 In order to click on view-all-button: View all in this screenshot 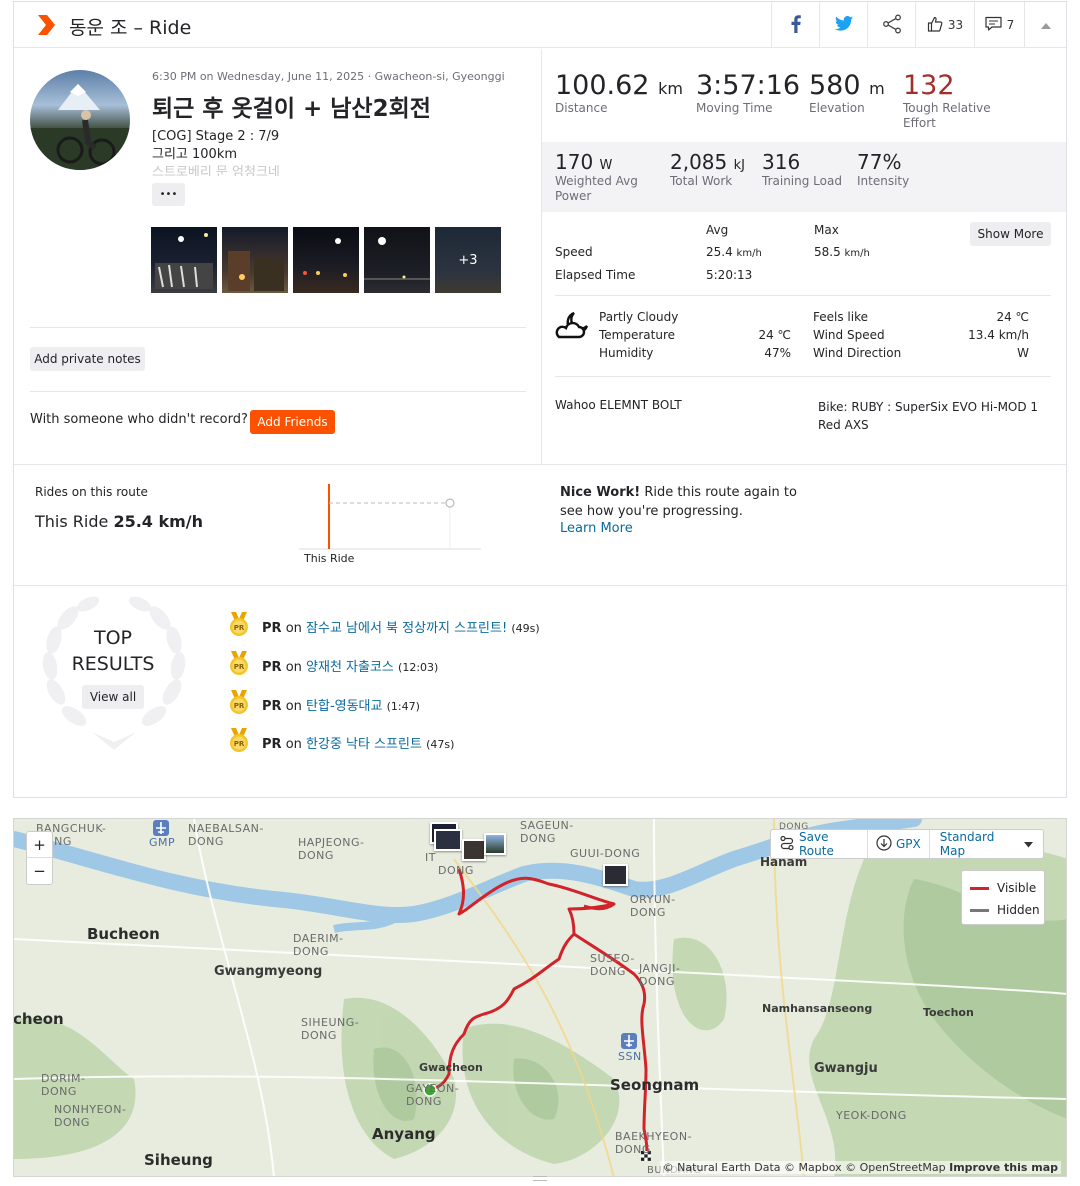, I will do `click(113, 697)`.